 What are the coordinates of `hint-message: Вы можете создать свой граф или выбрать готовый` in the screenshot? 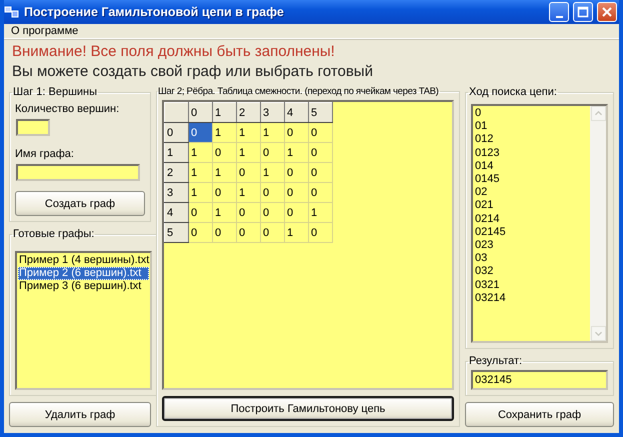 It's located at (193, 71).